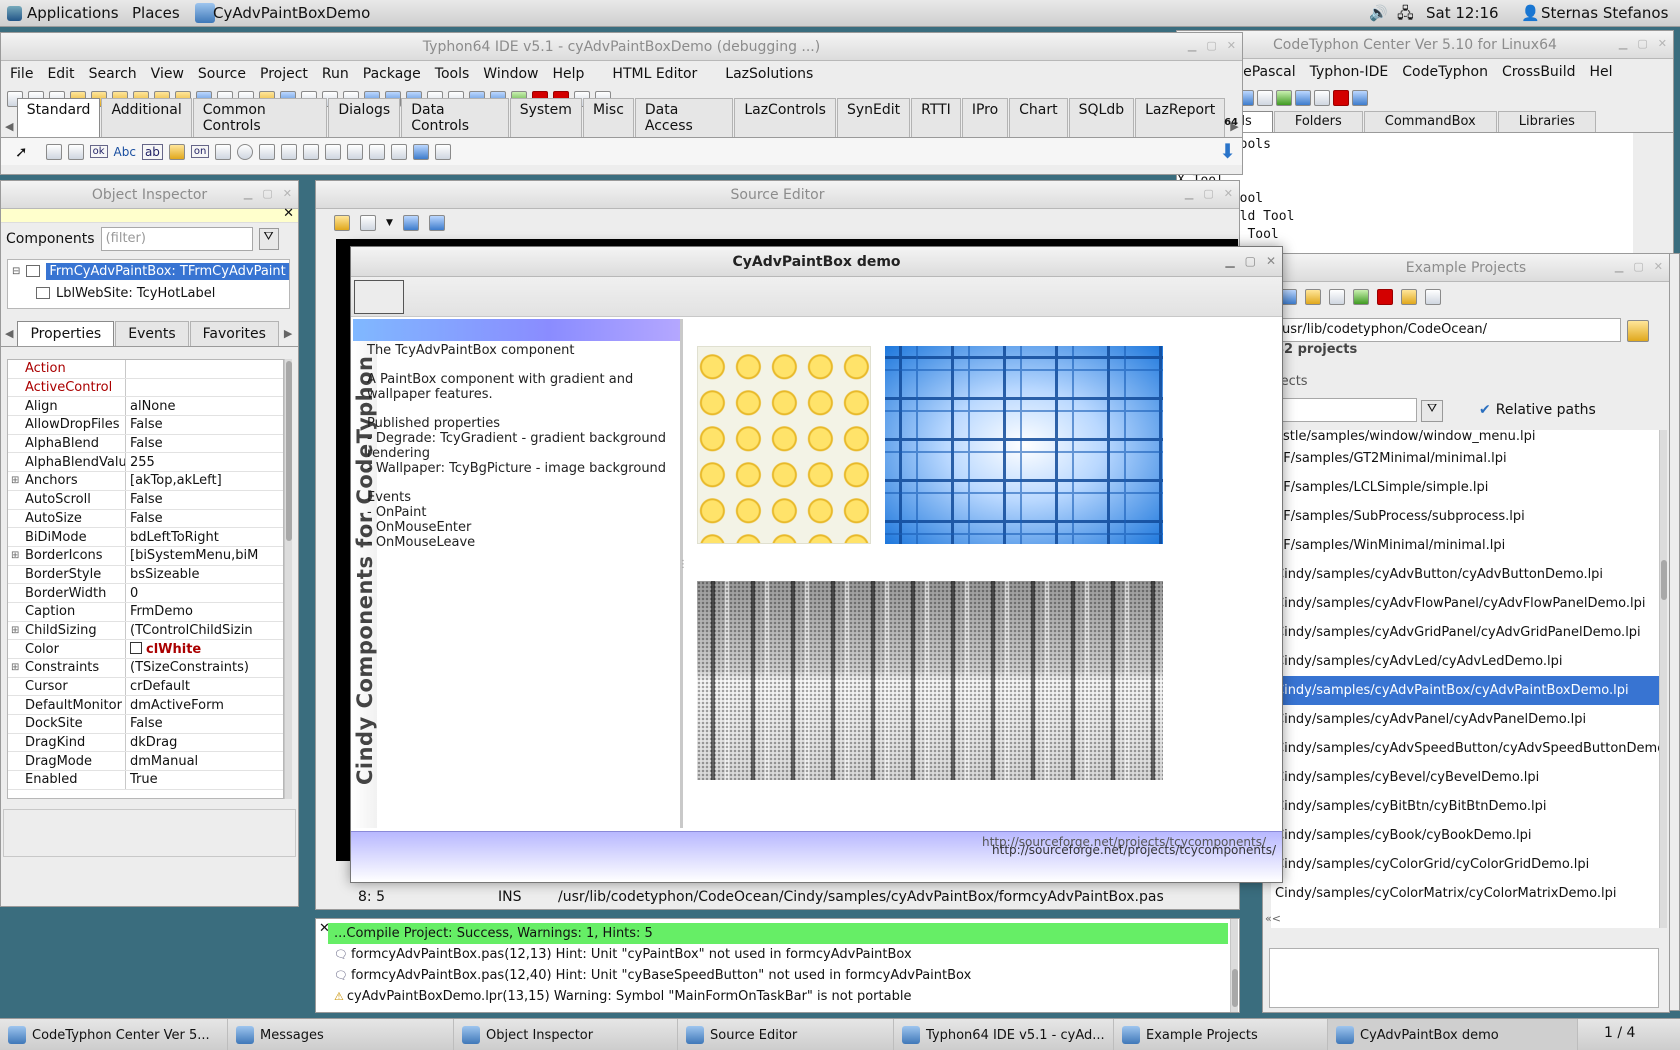  I want to click on center-tool-item: X Tool, so click(1405, 181).